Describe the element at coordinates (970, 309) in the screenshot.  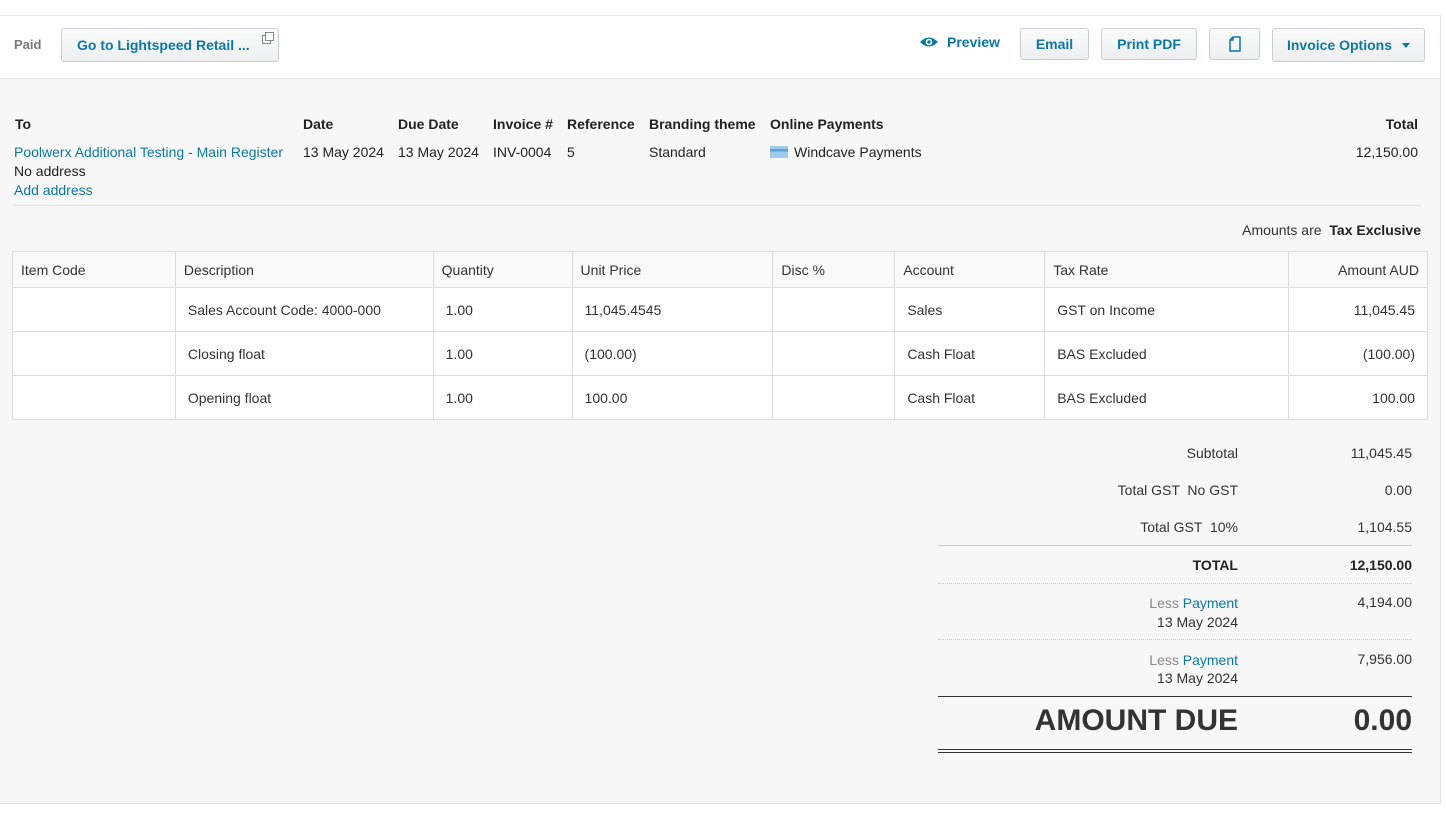
I see `account-cell: Sales` at that location.